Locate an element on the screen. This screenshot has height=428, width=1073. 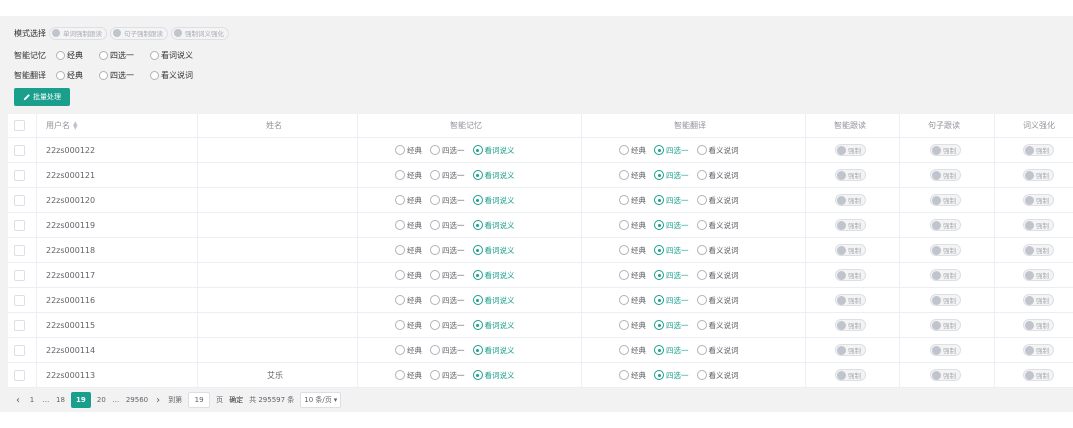
page-before: 18 is located at coordinates (60, 400).